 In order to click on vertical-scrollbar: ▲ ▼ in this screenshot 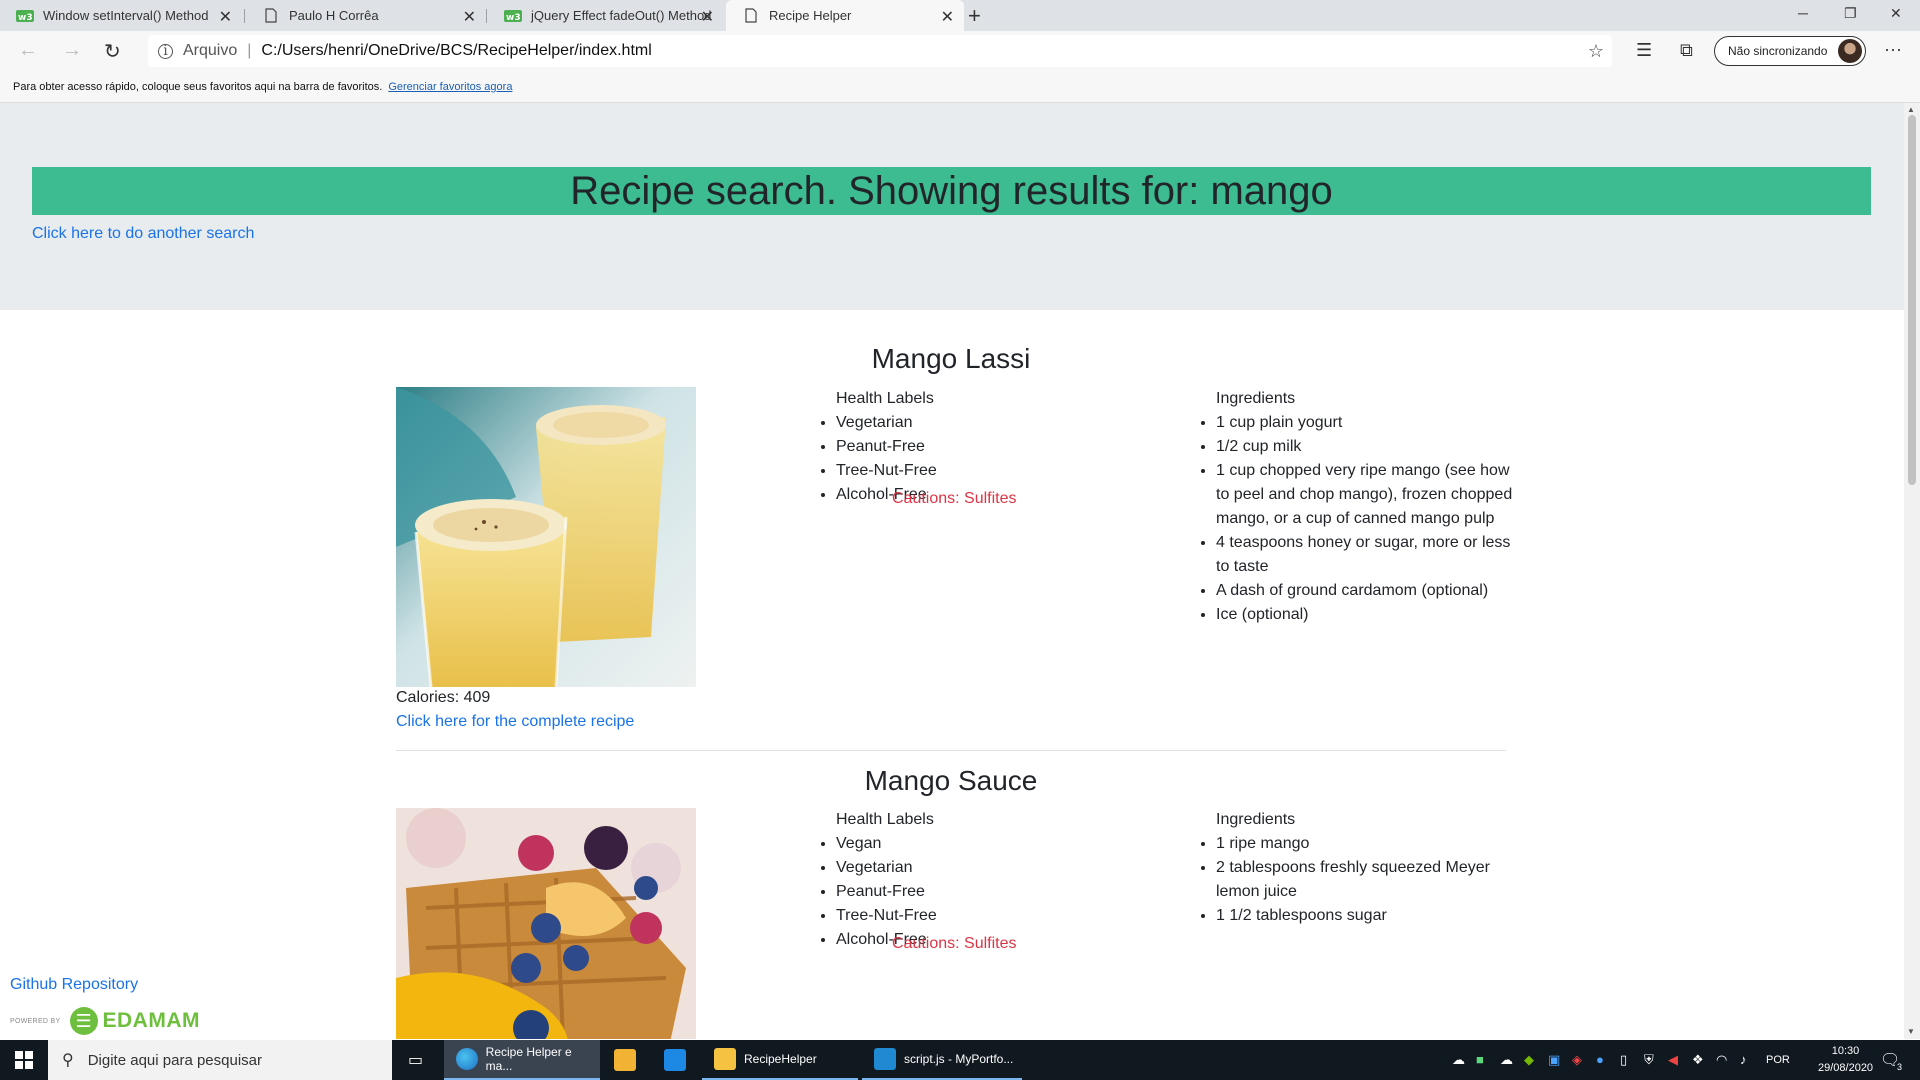, I will do `click(1912, 571)`.